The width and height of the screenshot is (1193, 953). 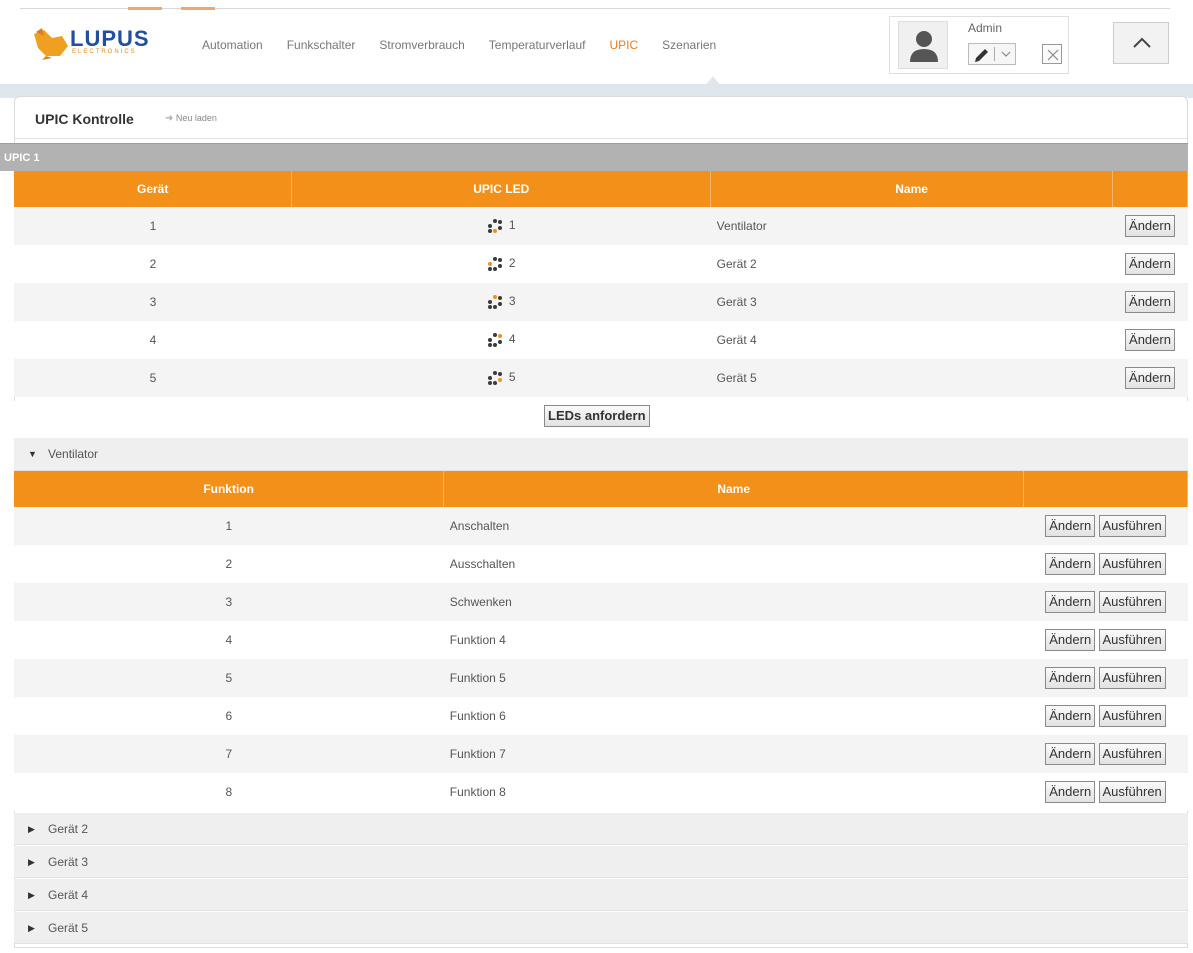 I want to click on nav-upic: UPIC, so click(x=624, y=45).